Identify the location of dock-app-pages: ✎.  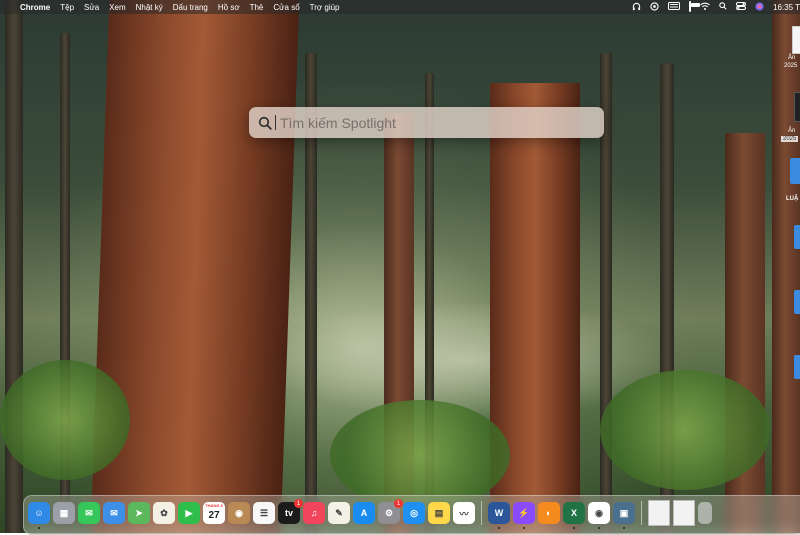
(339, 513).